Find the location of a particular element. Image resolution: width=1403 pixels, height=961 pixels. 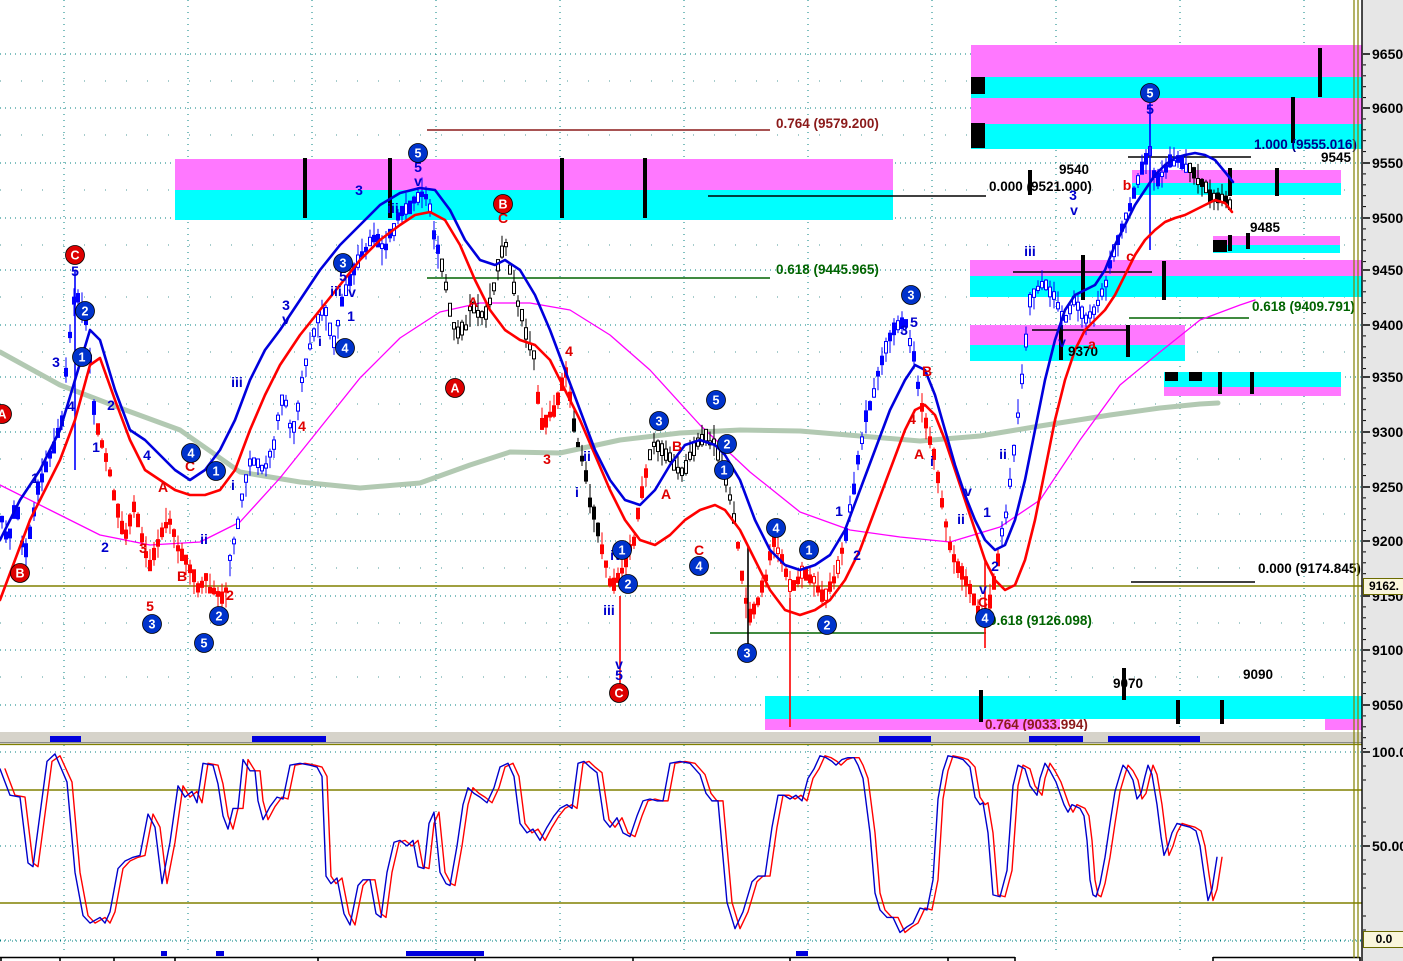

svg-text: 0.618 (9409.791) is located at coordinates (1303, 306).